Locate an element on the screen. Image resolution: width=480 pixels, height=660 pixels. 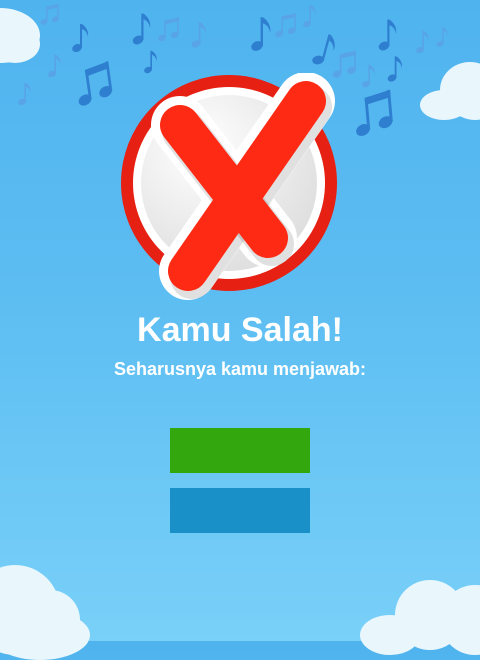
result-subtitle: Seharusnya kamu menjawab: is located at coordinates (240, 369).